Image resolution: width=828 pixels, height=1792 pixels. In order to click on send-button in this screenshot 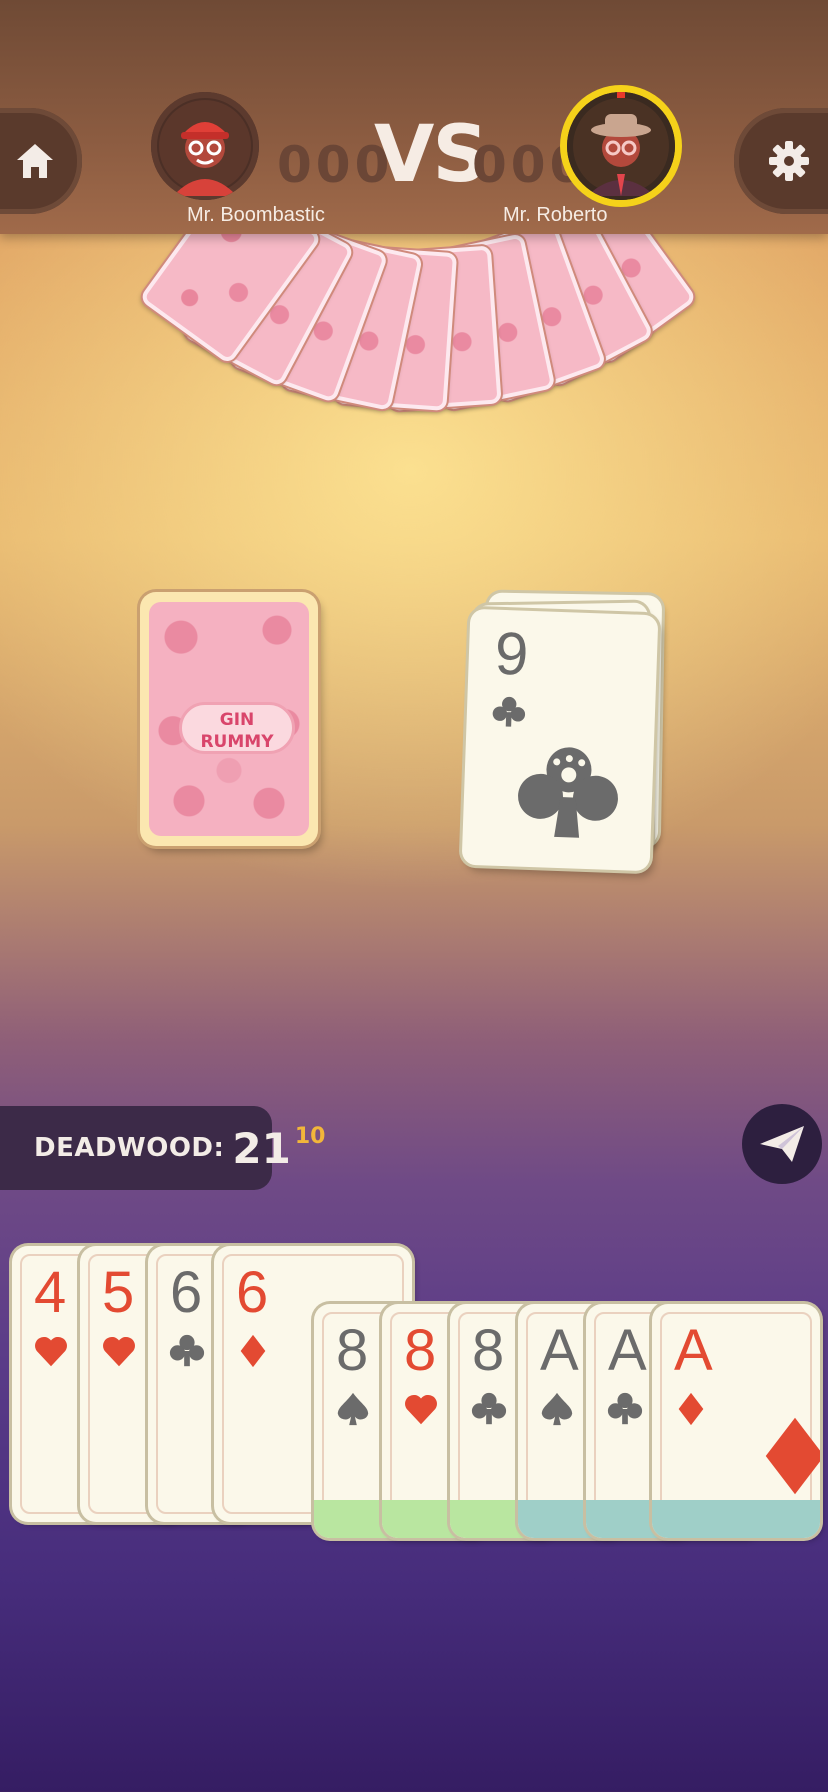, I will do `click(782, 1144)`.